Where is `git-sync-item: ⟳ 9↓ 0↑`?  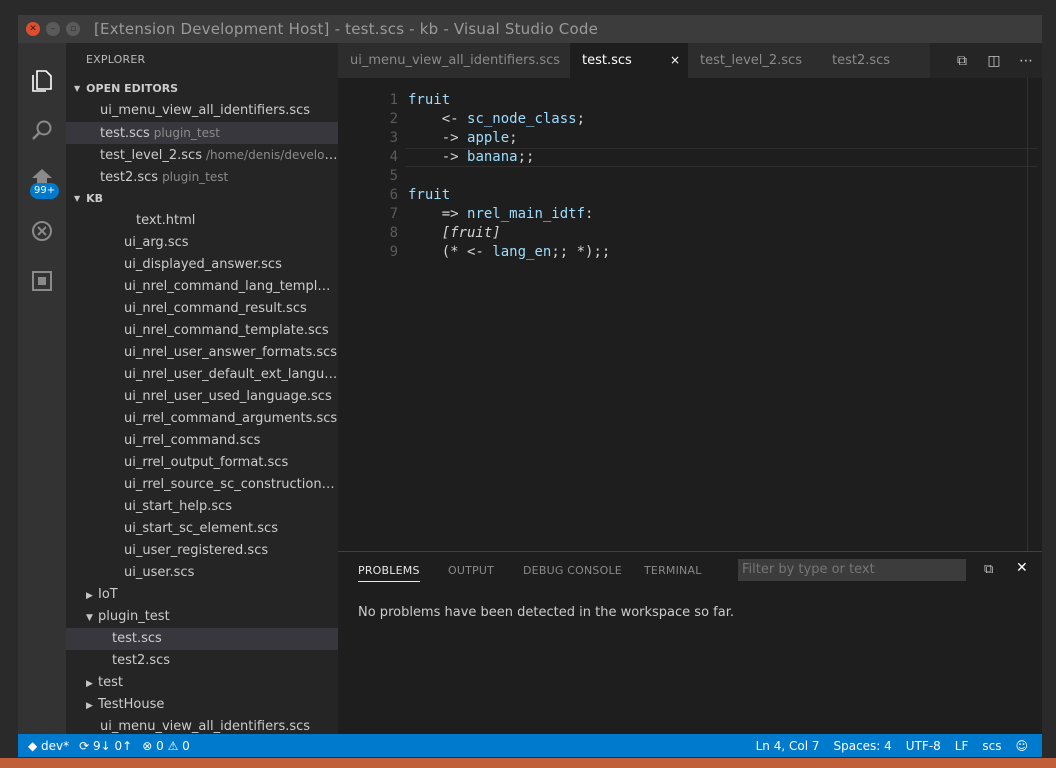
git-sync-item: ⟳ 9↓ 0↑ is located at coordinates (105, 746).